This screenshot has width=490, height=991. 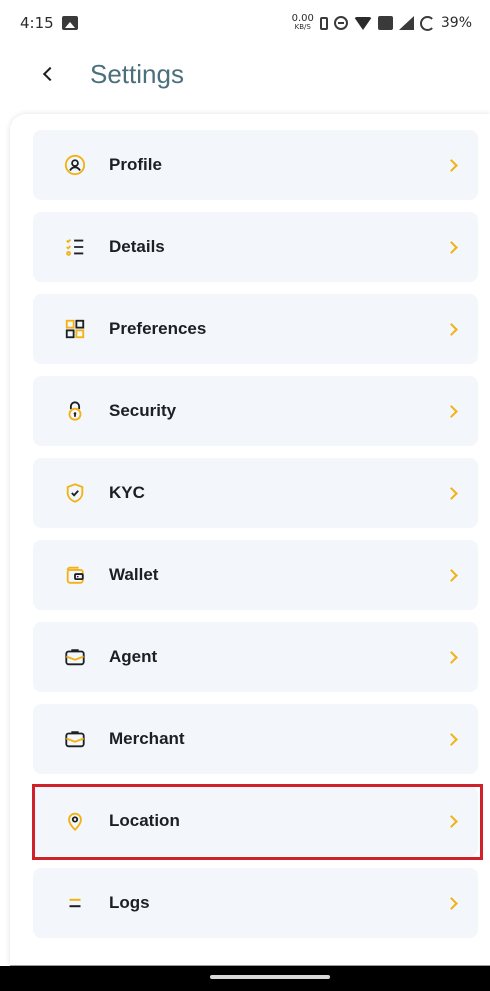 I want to click on settings-item-agent: Agent, so click(x=255, y=657).